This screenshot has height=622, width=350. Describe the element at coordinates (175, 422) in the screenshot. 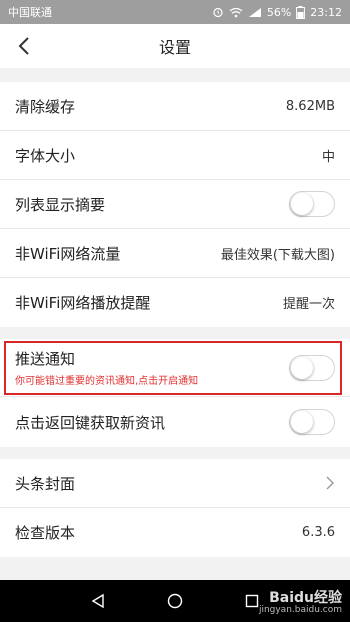

I see `back-refresh-row: 点击返回键获取新资讯` at that location.